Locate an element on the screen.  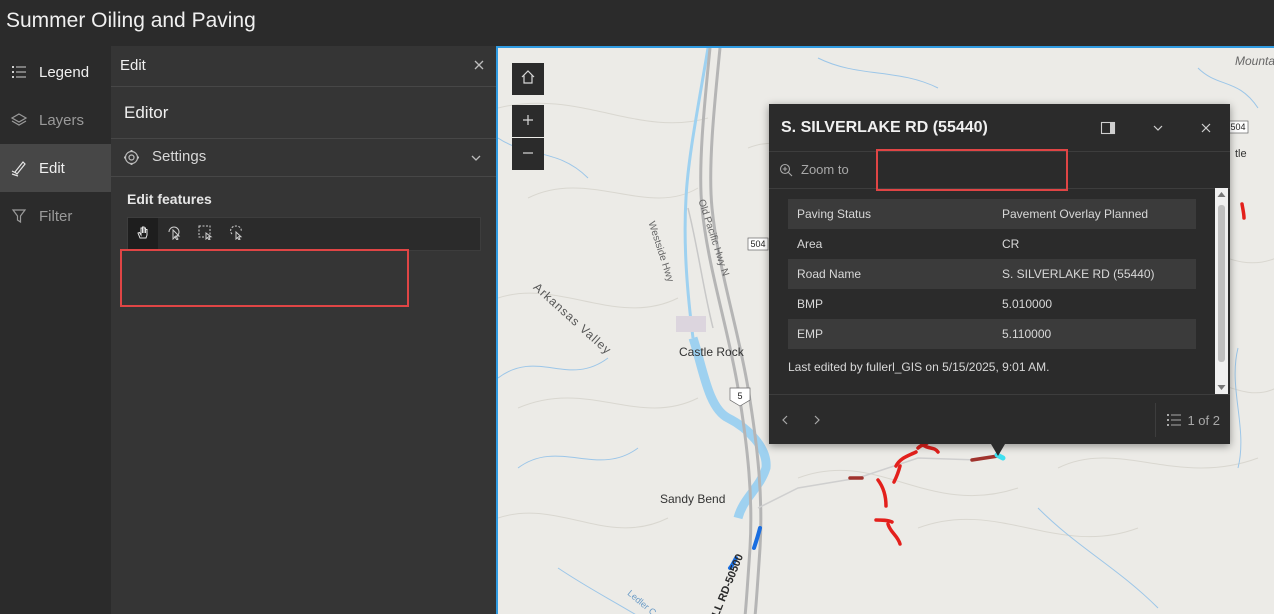
scroll-down-icon is located at coordinates (1221, 387).